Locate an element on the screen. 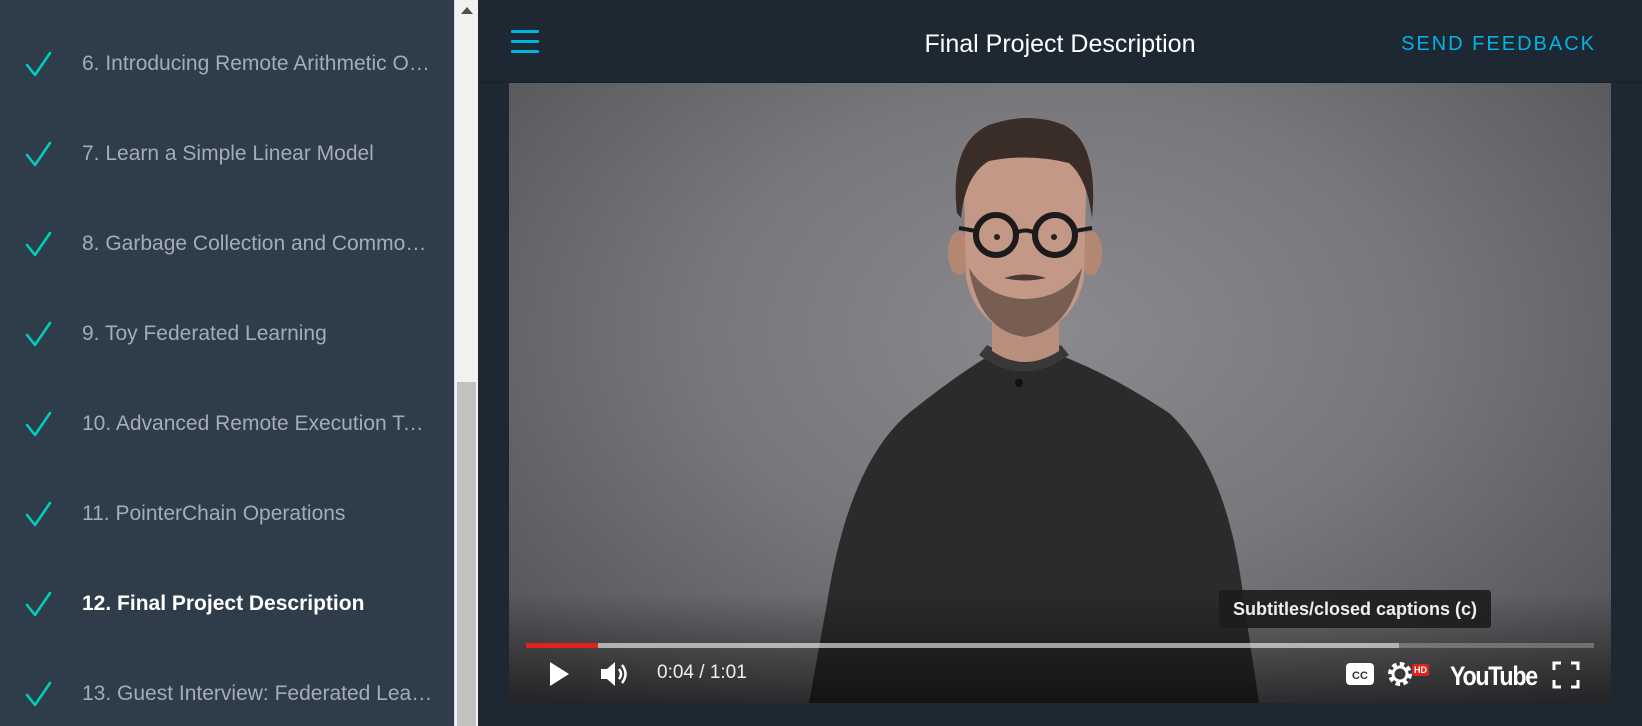  lesson-label: 7. Learn a Simple Linear Model is located at coordinates (228, 153).